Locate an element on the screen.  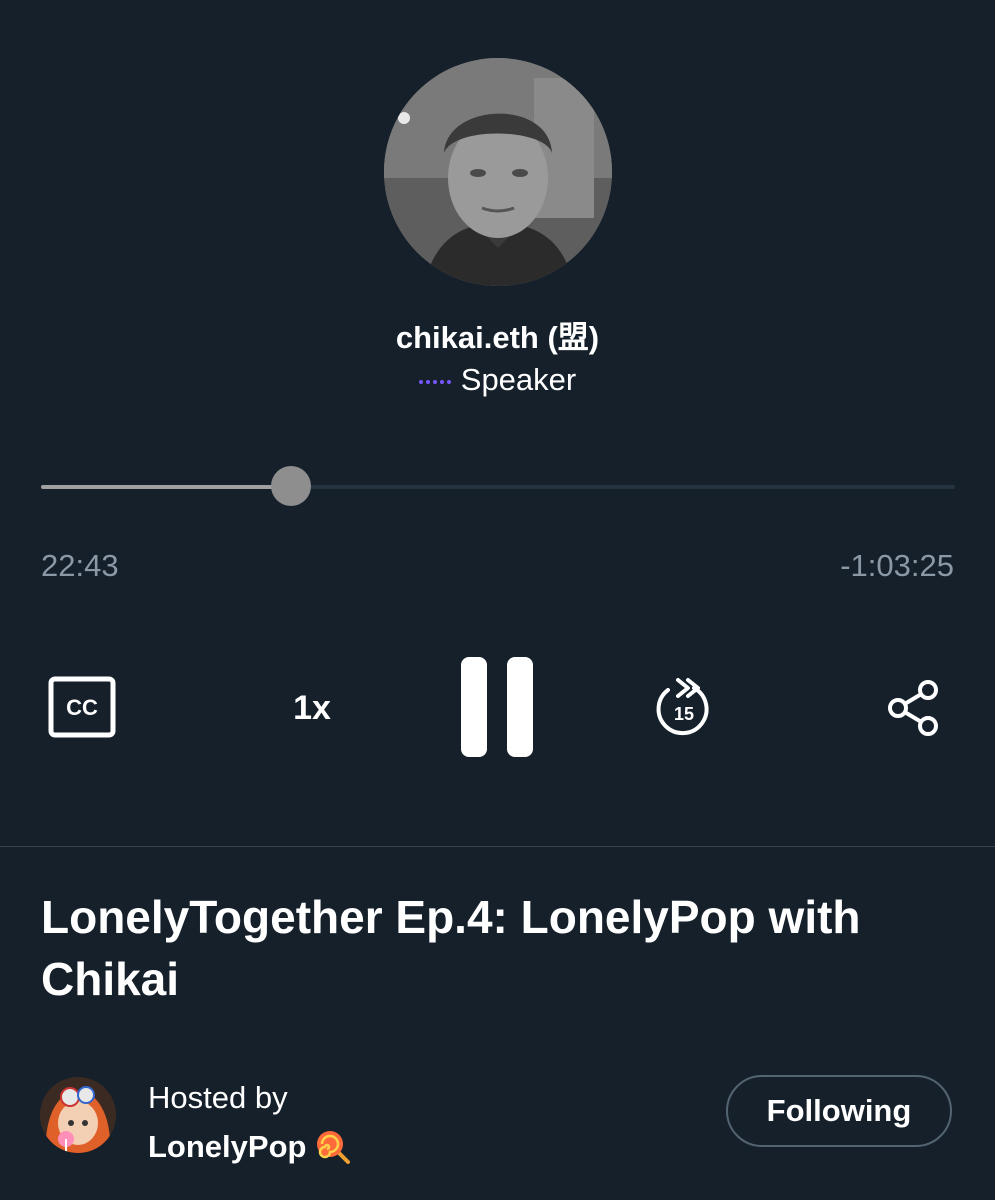
pause-icon is located at coordinates (474, 707).